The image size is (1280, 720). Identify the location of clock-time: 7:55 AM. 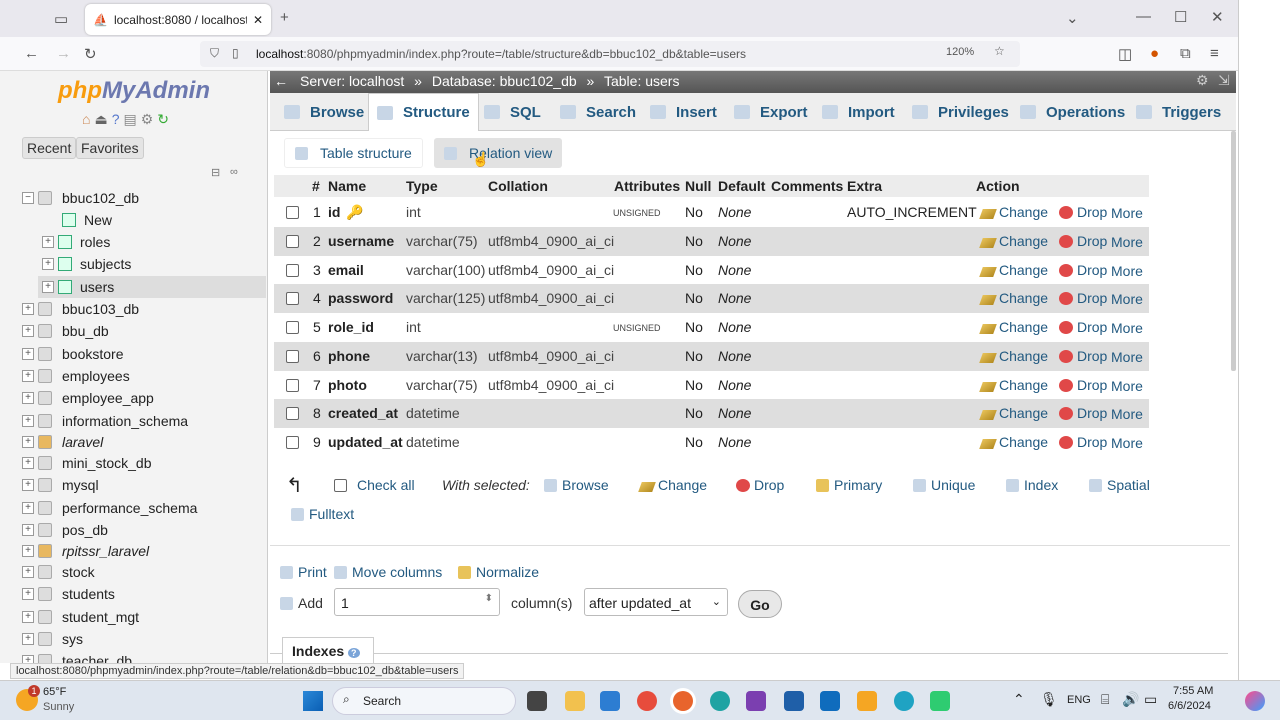
(1193, 691).